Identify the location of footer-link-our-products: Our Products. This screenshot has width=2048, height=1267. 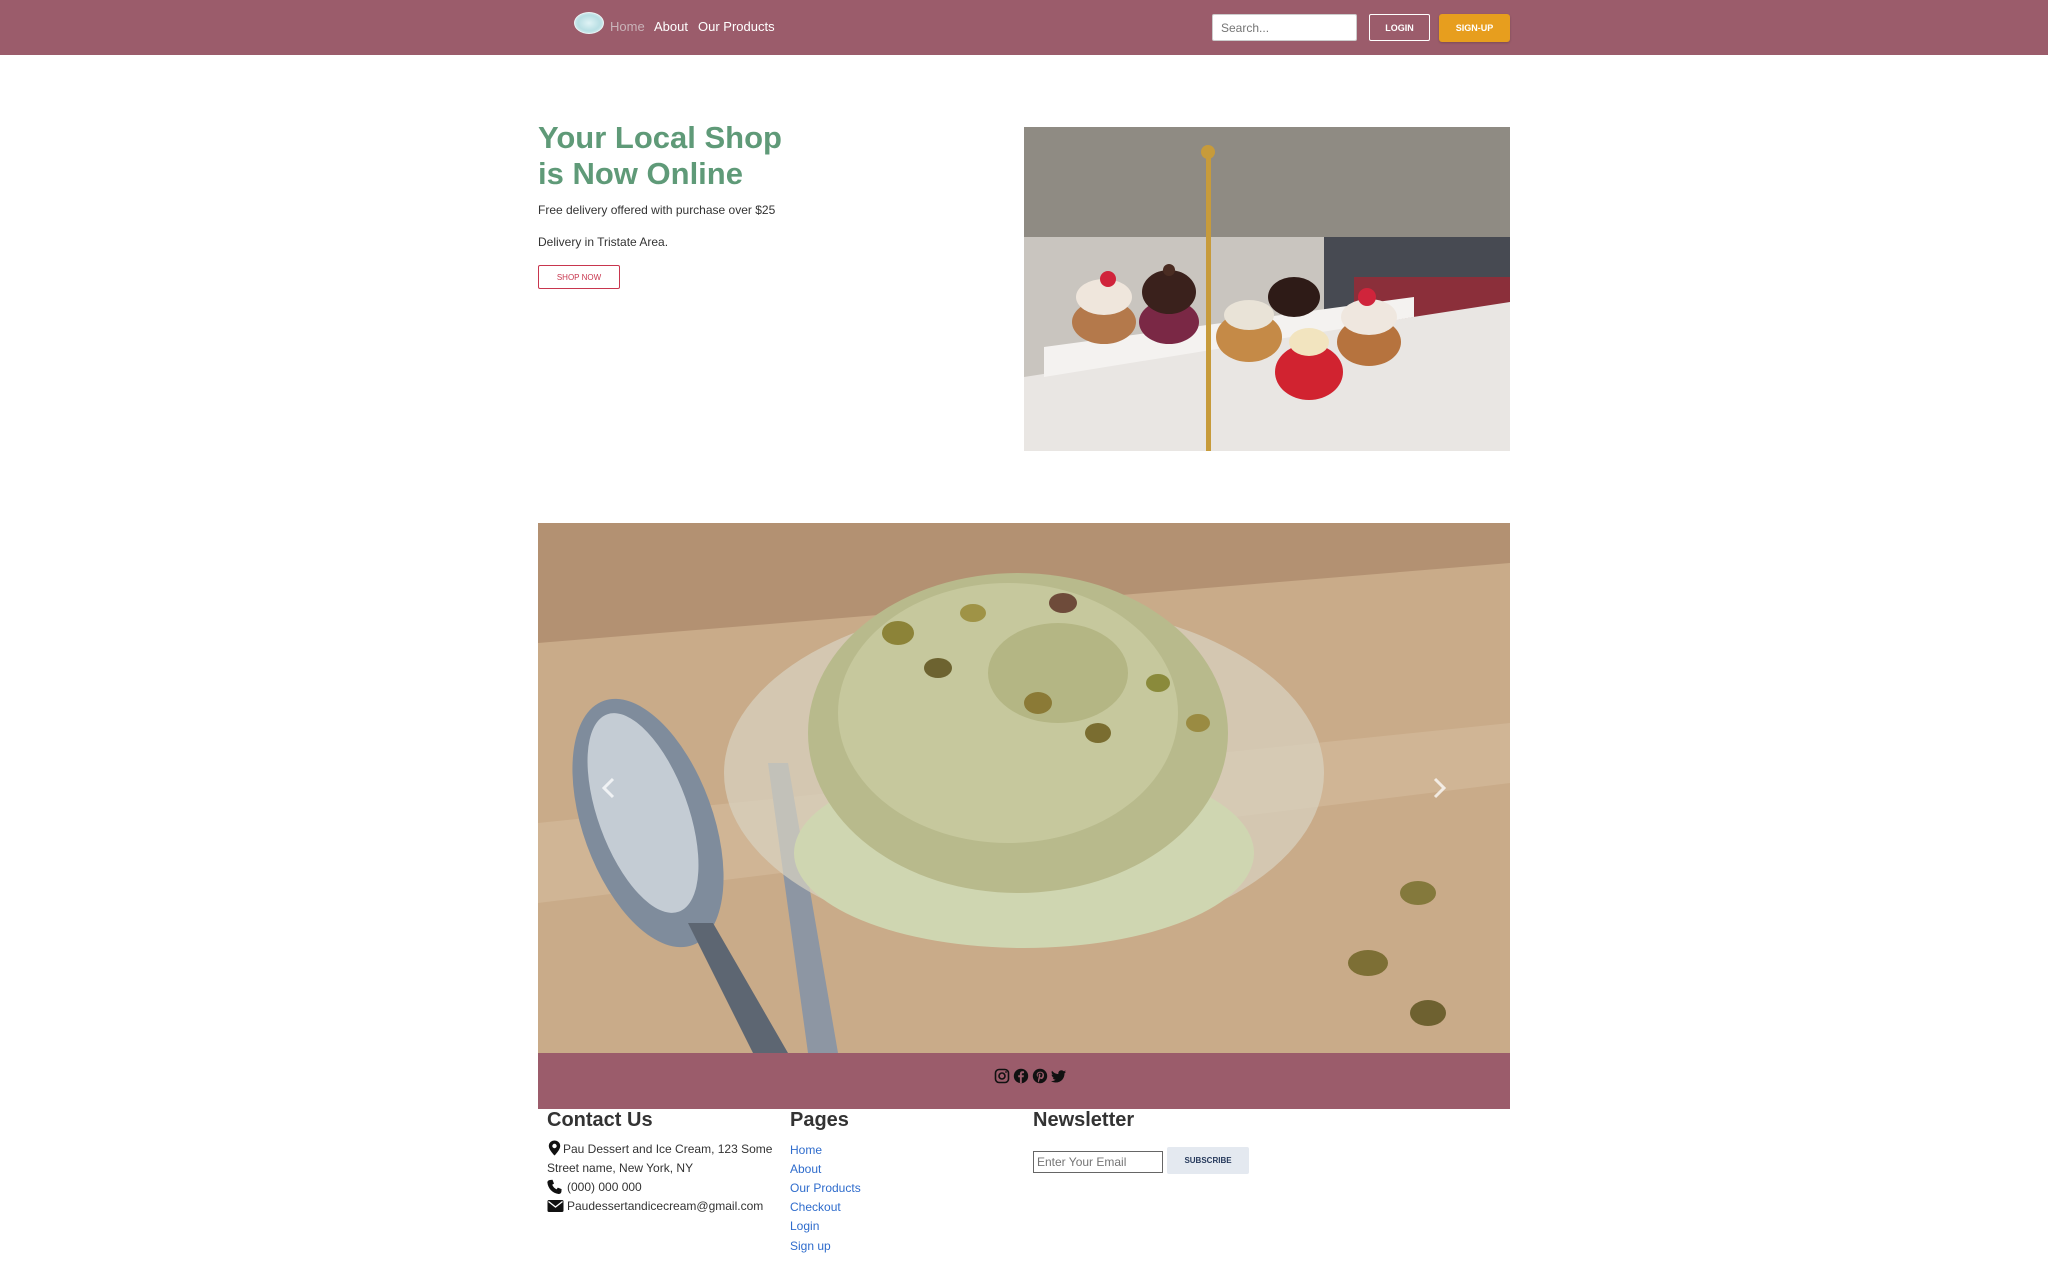
(825, 1188).